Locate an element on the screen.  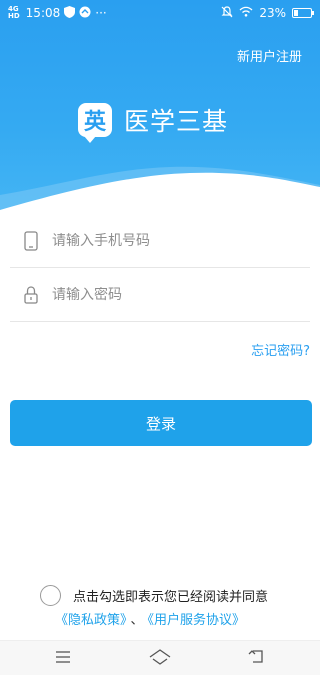
brand-logo: 英 is located at coordinates (95, 123).